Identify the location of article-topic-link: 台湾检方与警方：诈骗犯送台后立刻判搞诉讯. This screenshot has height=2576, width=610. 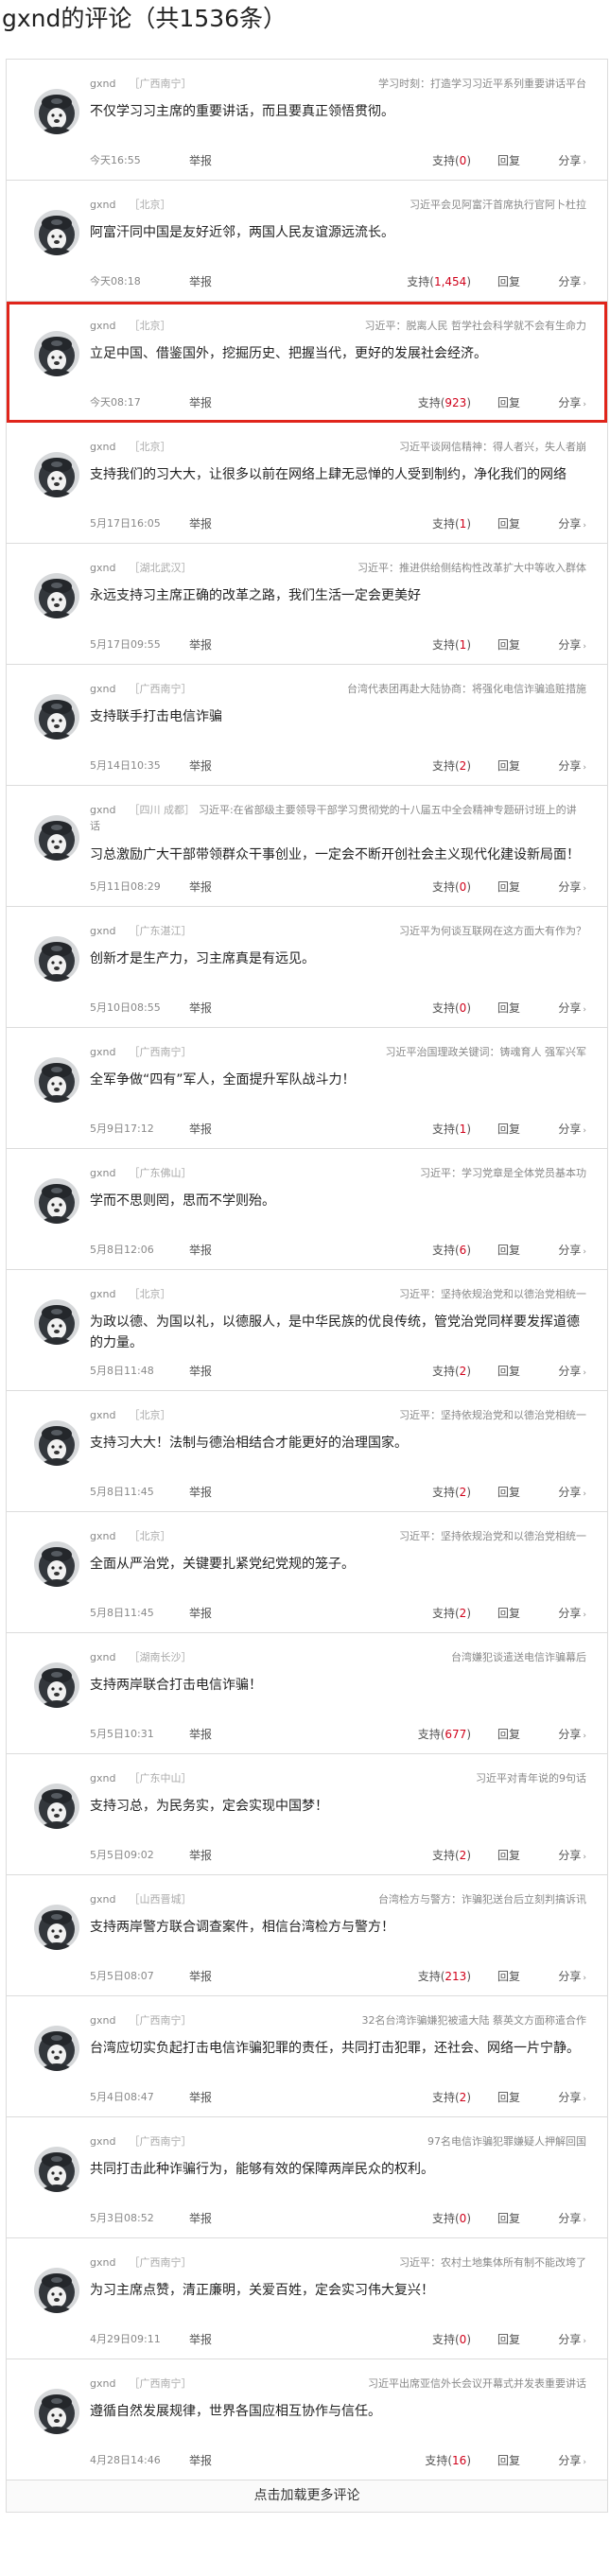
(479, 1898).